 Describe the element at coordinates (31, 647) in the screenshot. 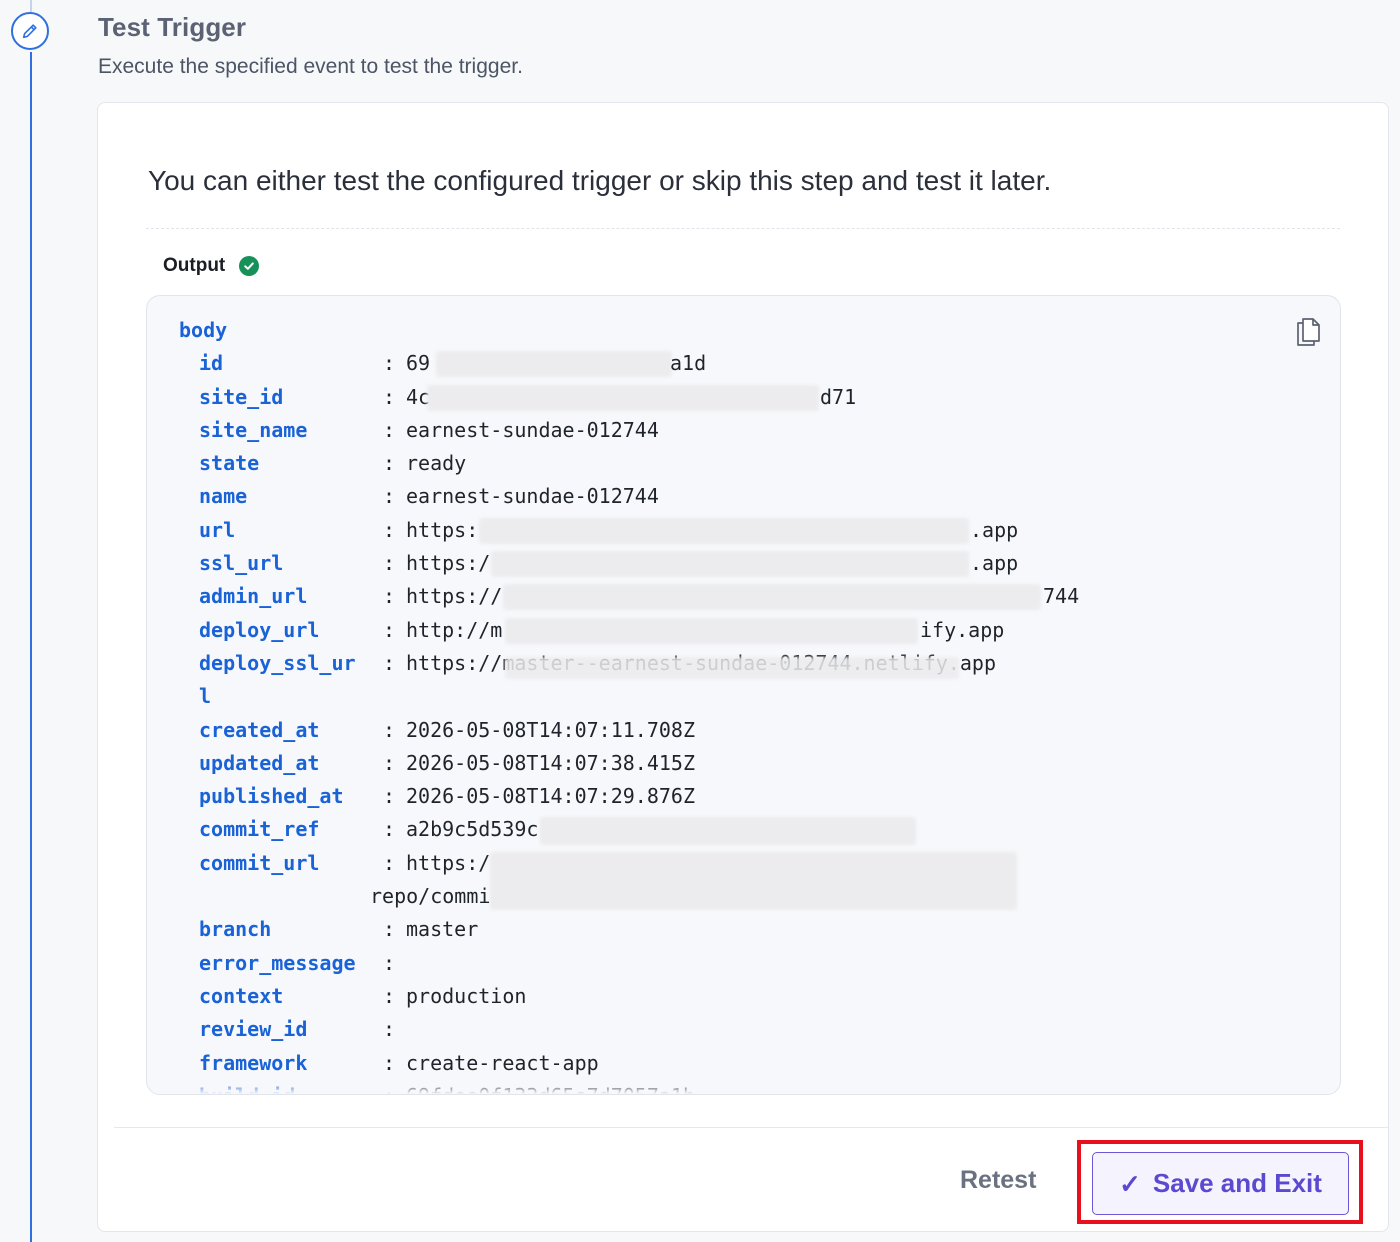

I see `timeline-rail` at that location.